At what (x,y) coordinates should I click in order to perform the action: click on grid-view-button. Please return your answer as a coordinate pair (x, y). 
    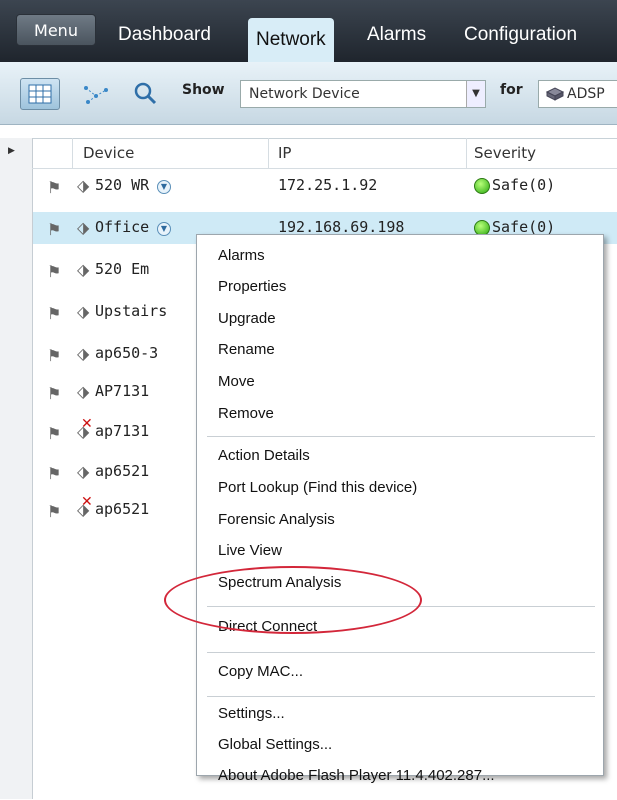
    Looking at the image, I should click on (40, 94).